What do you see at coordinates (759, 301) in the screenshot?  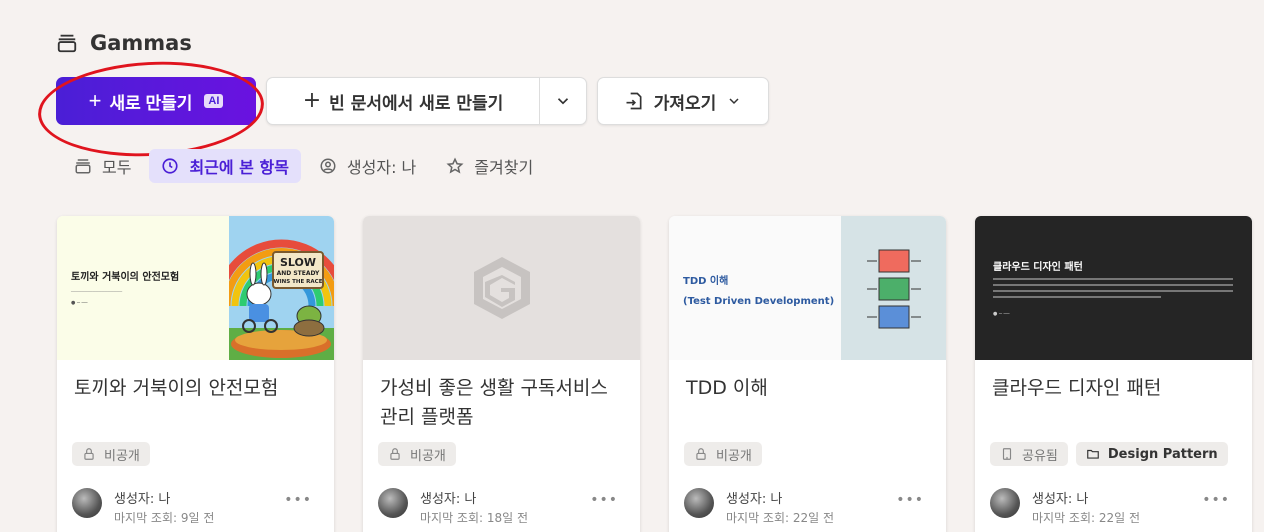 I see `thumb-subtitle-line: (Test Driven Development)` at bounding box center [759, 301].